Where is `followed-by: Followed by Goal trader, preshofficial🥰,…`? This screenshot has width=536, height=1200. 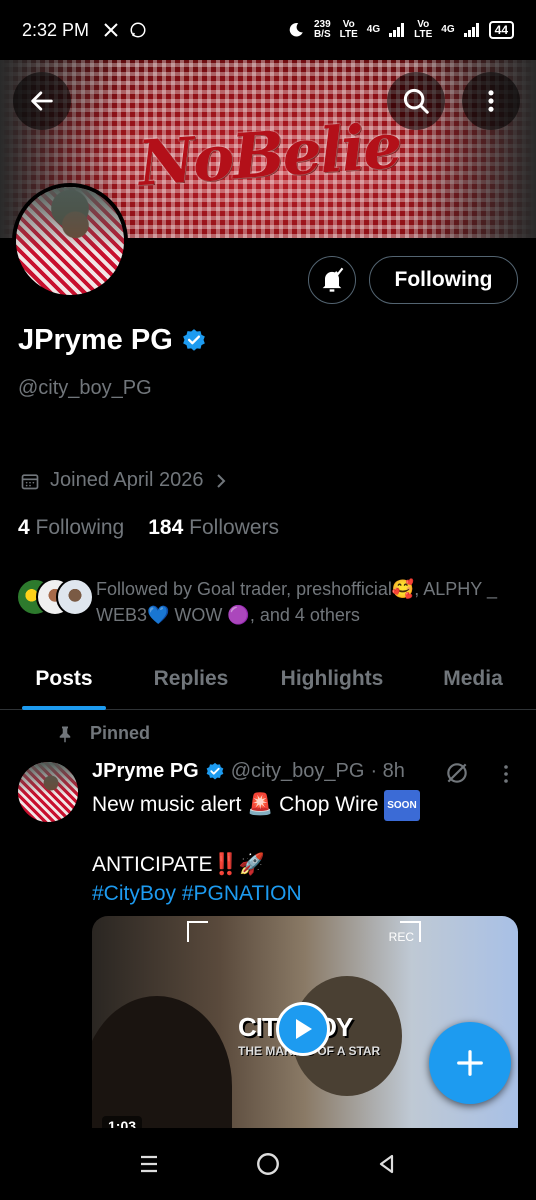
followed-by: Followed by Goal trader, preshofficial🥰,… is located at coordinates (276, 602).